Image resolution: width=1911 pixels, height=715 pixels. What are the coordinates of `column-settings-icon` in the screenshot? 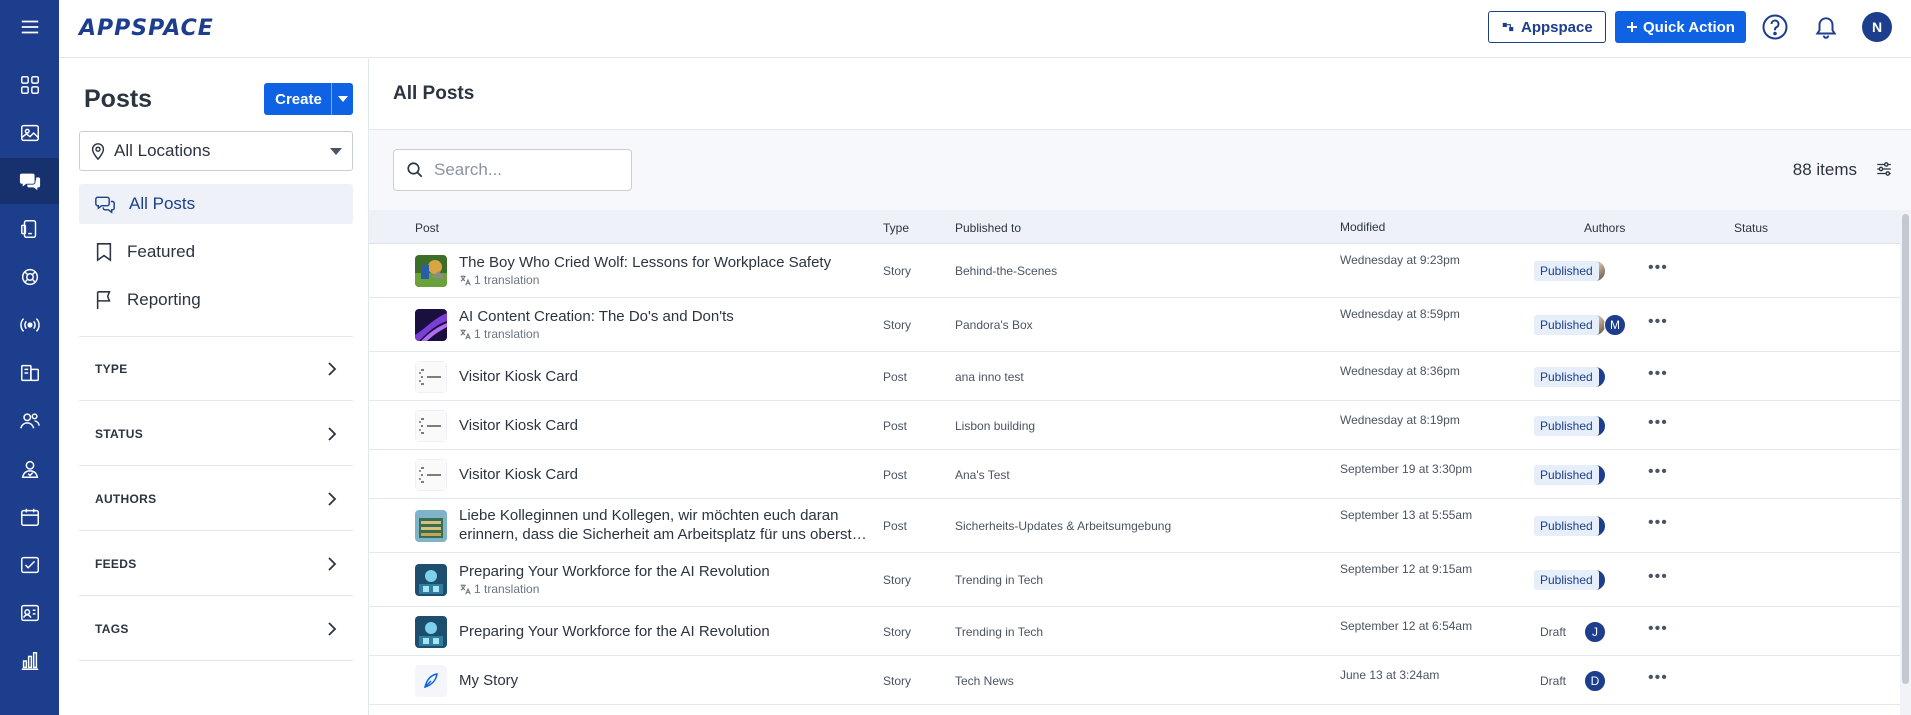 It's located at (1884, 169).